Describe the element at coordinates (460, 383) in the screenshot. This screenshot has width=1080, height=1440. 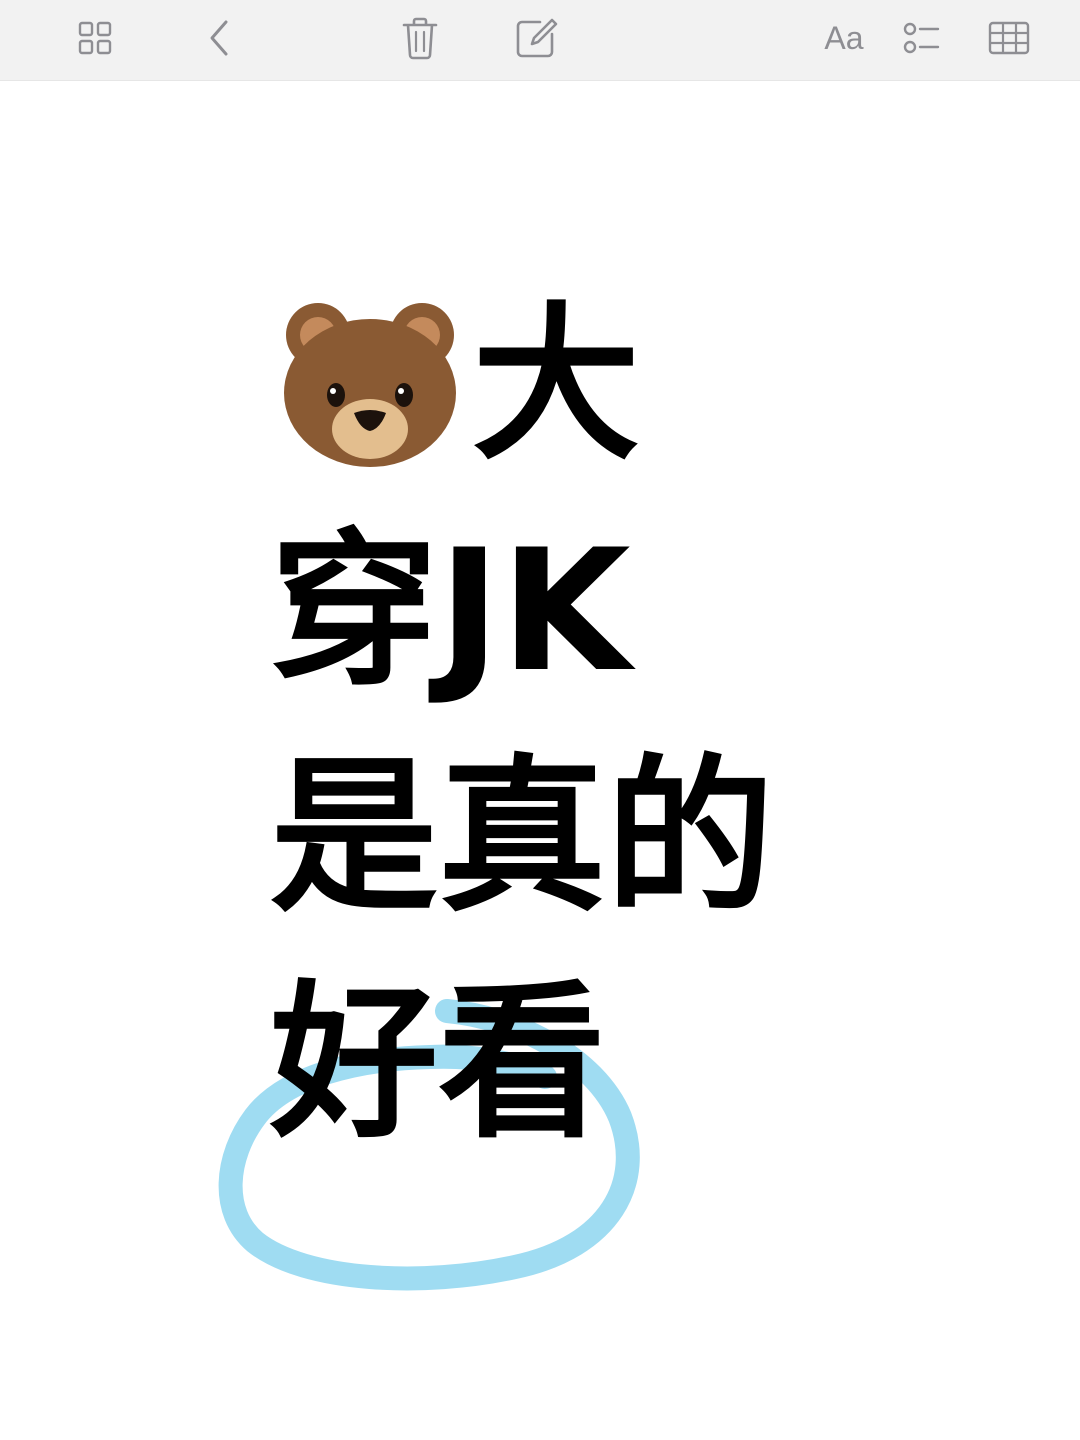
I see `note-line-1: 大` at that location.